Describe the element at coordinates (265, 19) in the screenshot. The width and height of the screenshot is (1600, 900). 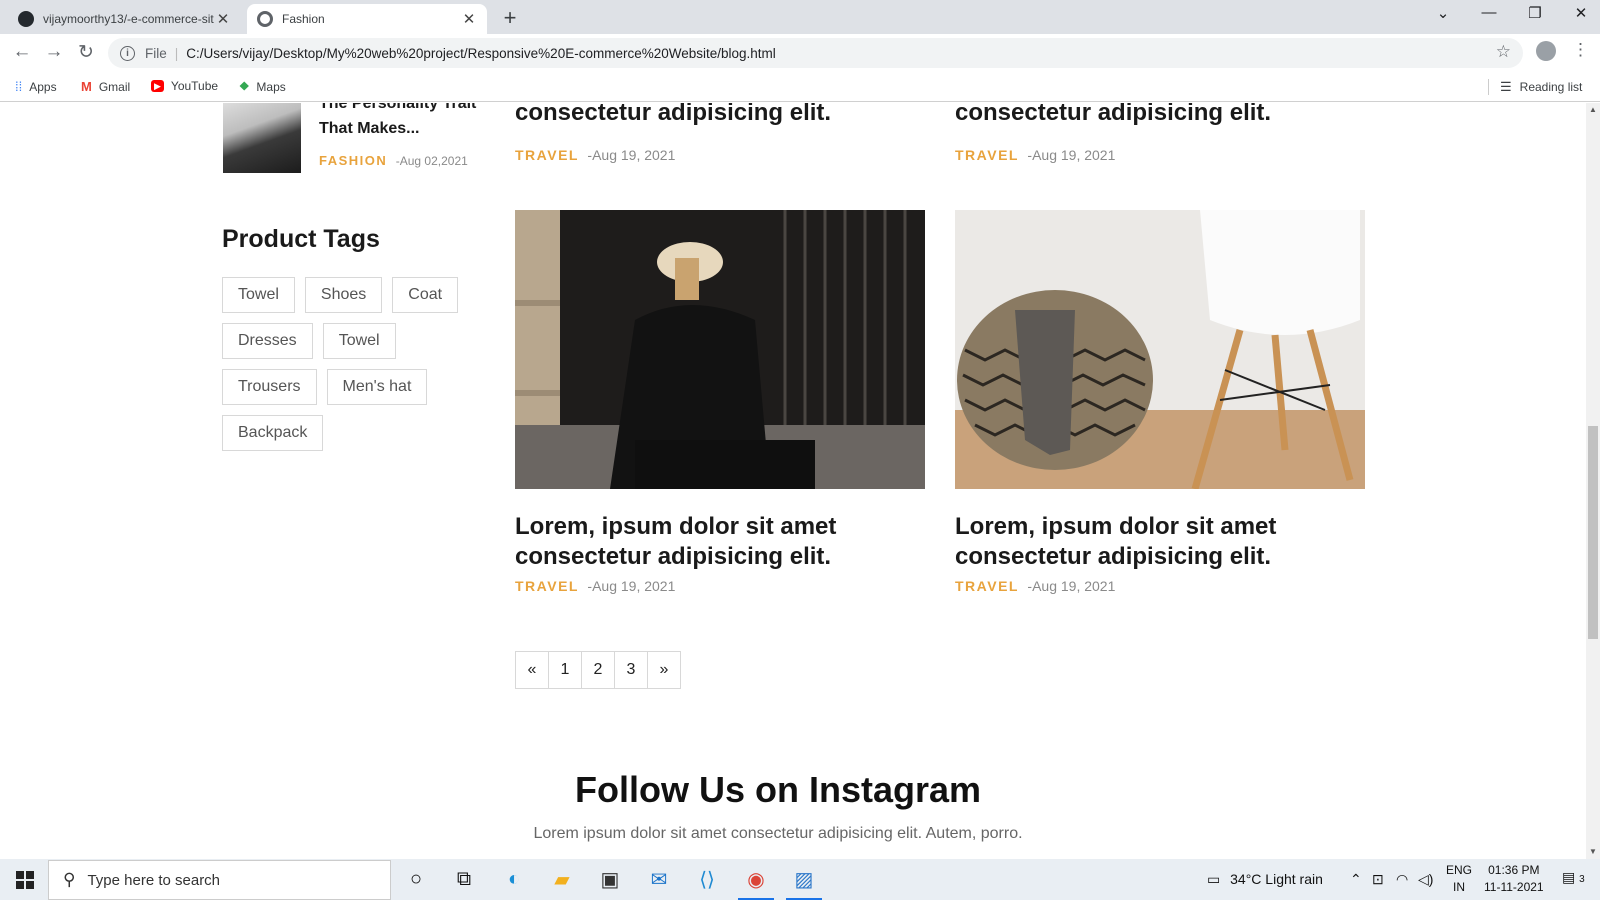
I see `globe-icon` at that location.